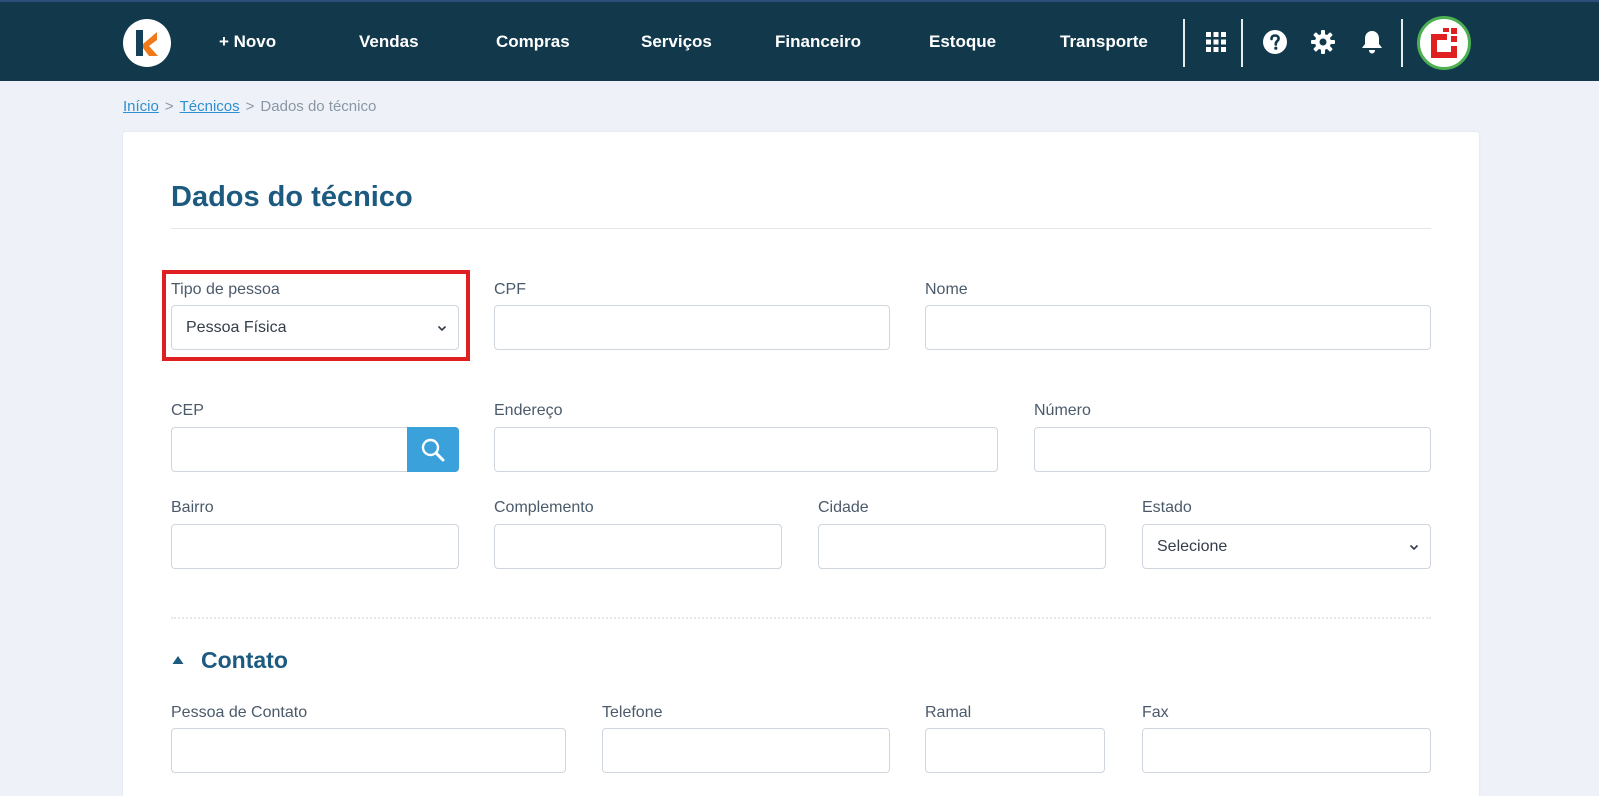 This screenshot has width=1599, height=796. I want to click on chevron-down-icon, so click(1414, 547).